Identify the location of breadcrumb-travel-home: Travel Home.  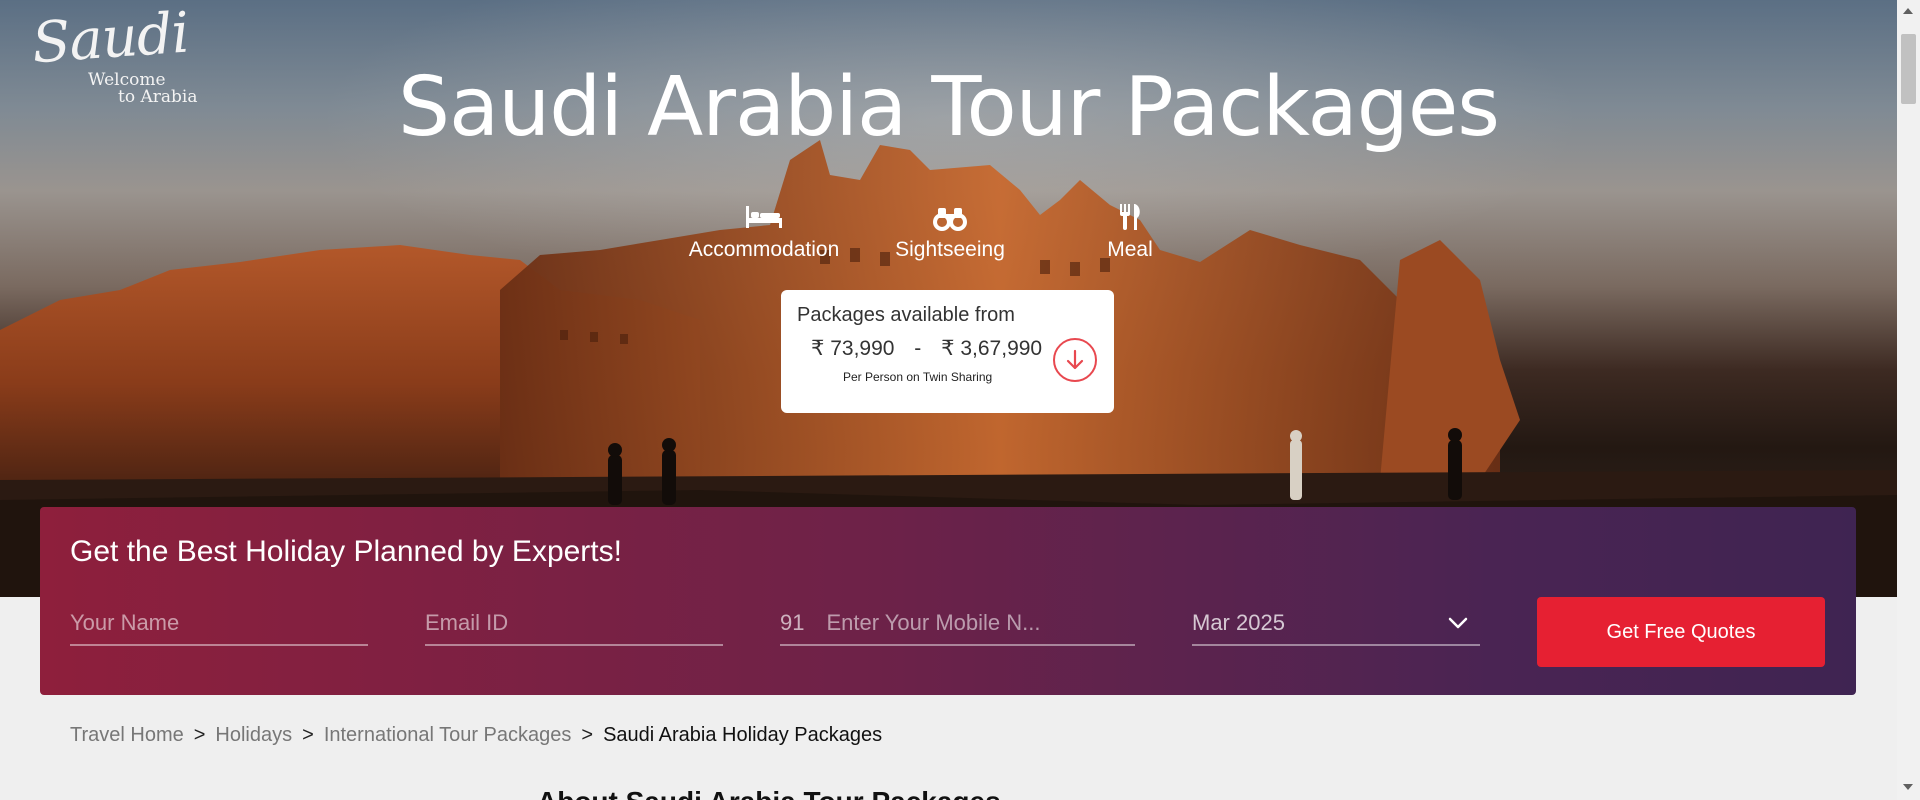
(127, 735).